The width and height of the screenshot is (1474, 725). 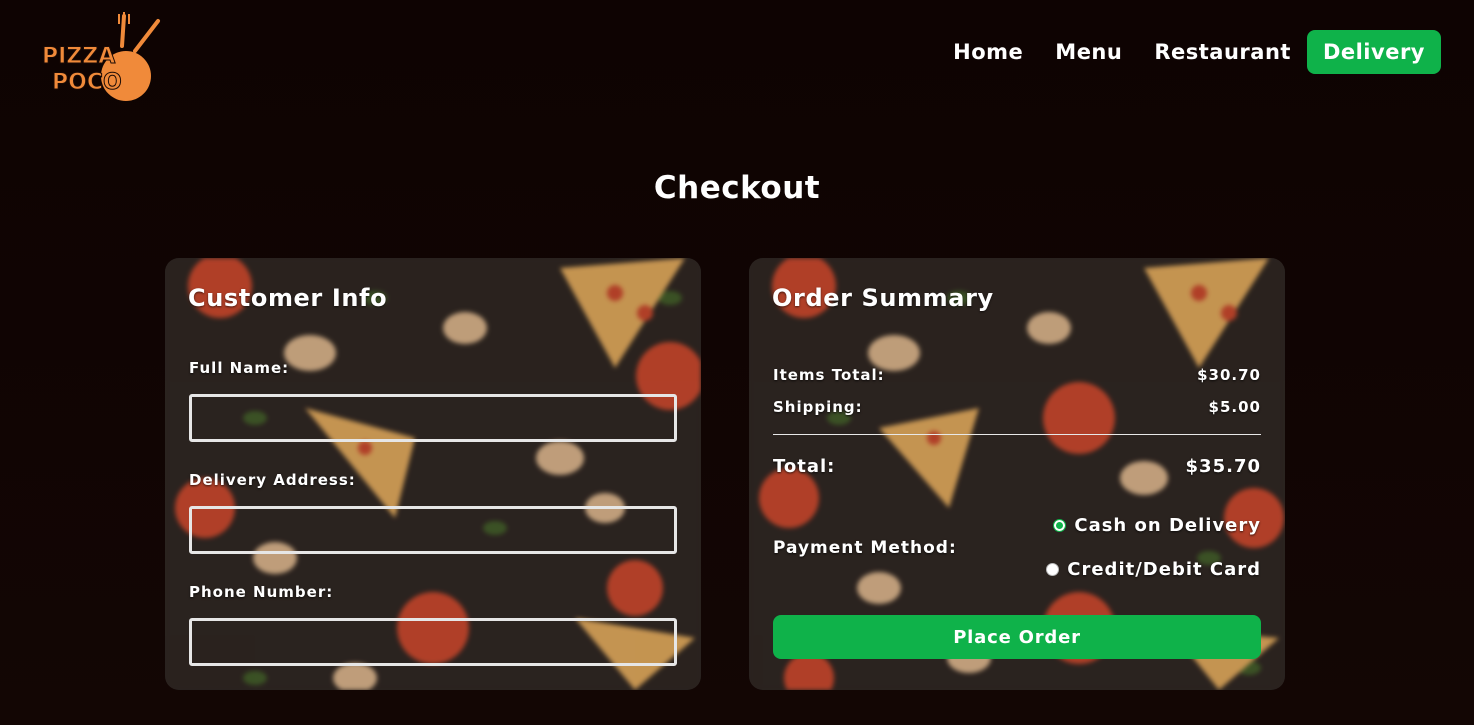 What do you see at coordinates (1017, 466) in the screenshot?
I see `total-row: Total: $35.70` at bounding box center [1017, 466].